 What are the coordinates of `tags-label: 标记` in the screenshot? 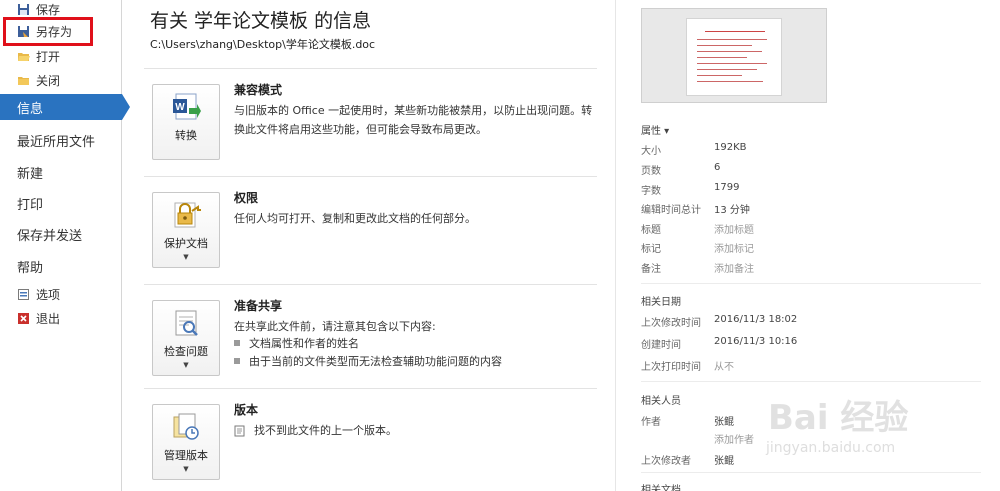 It's located at (651, 249).